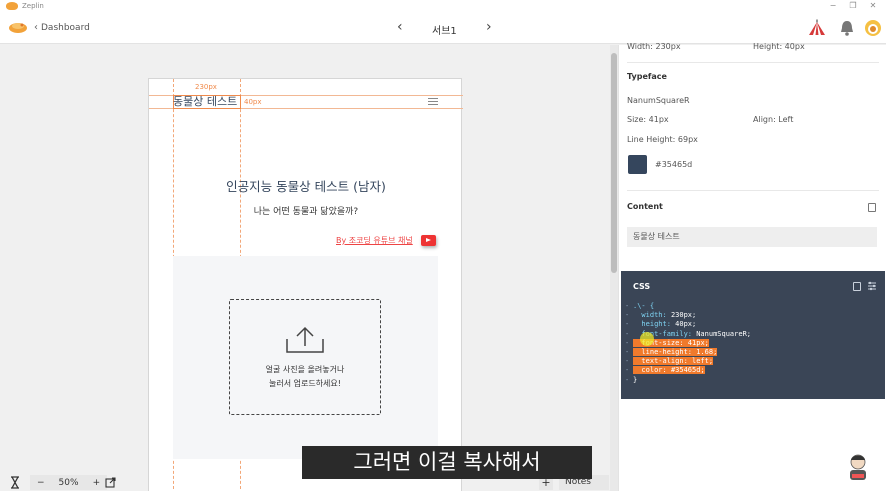  What do you see at coordinates (683, 315) in the screenshot?
I see `css-value-width: 230px;` at bounding box center [683, 315].